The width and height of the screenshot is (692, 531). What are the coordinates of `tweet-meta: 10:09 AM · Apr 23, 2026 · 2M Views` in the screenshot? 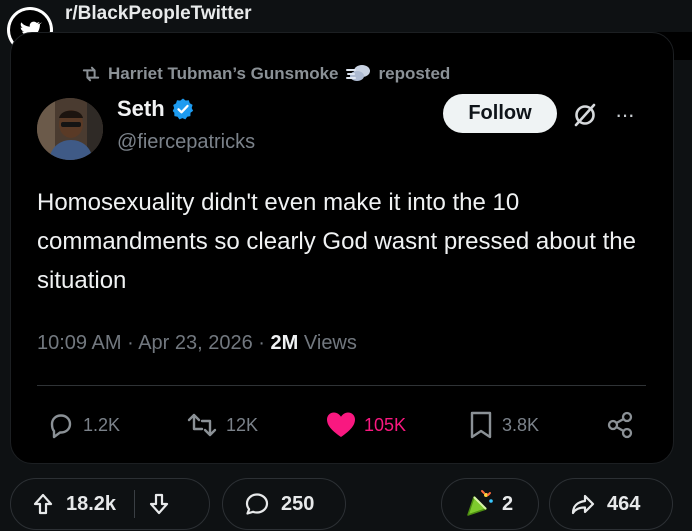 It's located at (197, 343).